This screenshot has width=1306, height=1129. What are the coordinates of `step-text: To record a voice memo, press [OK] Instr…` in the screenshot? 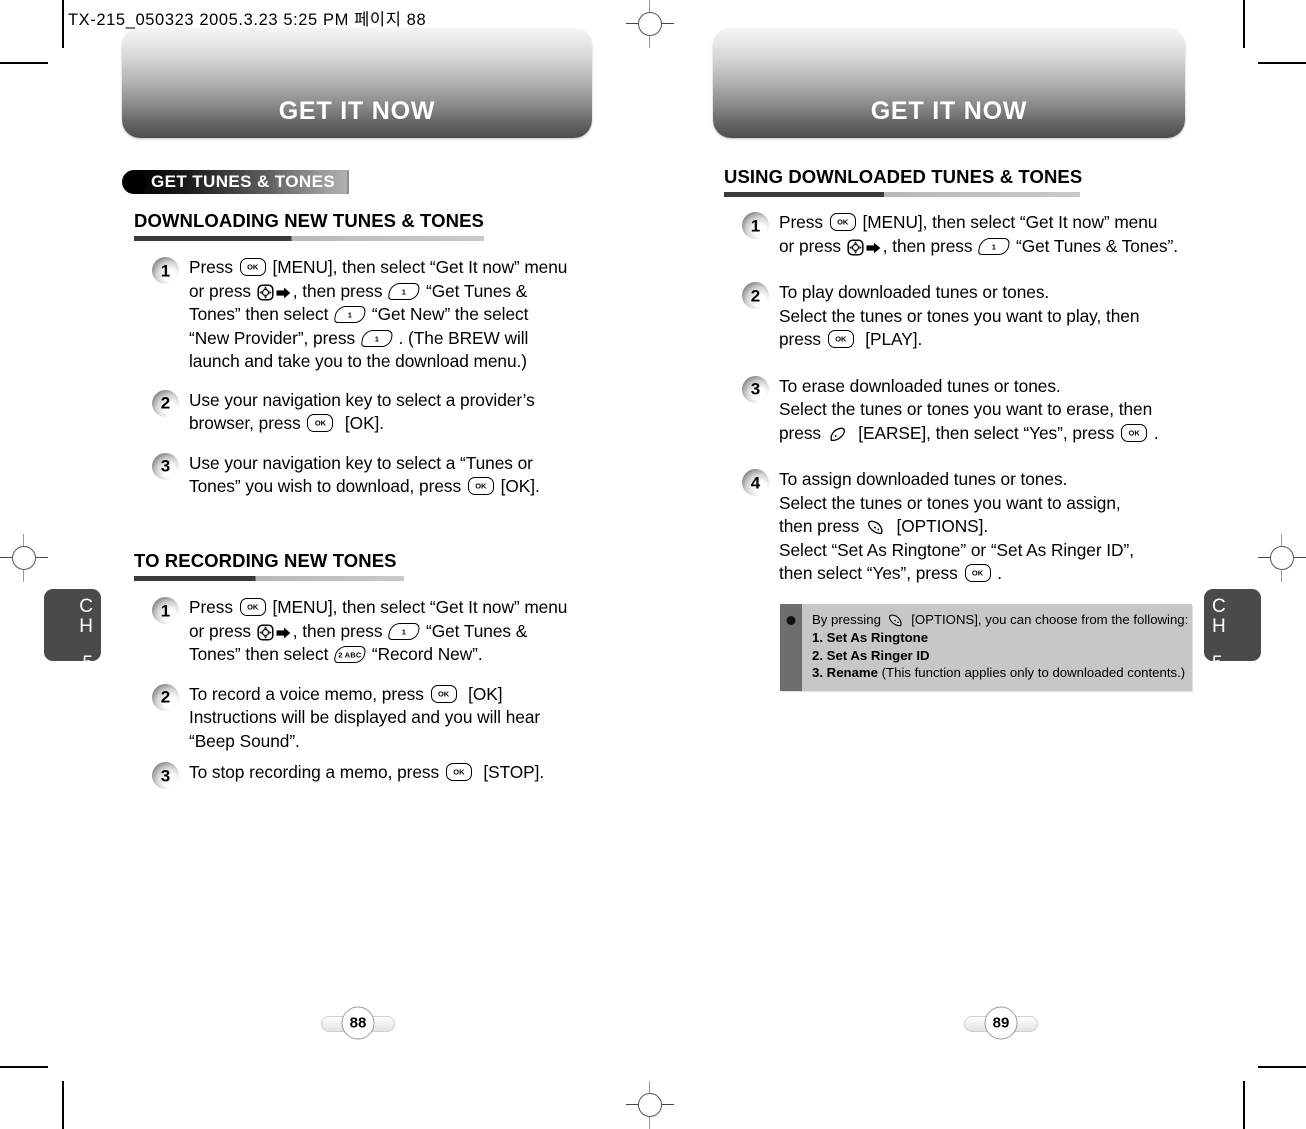 It's located at (364, 718).